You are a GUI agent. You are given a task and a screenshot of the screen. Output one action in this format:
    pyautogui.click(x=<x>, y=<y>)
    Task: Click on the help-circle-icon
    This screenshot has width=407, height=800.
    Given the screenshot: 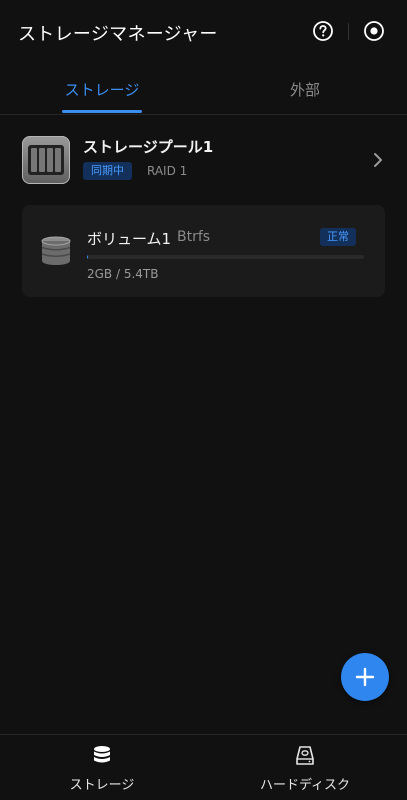 What is the action you would take?
    pyautogui.click(x=323, y=31)
    